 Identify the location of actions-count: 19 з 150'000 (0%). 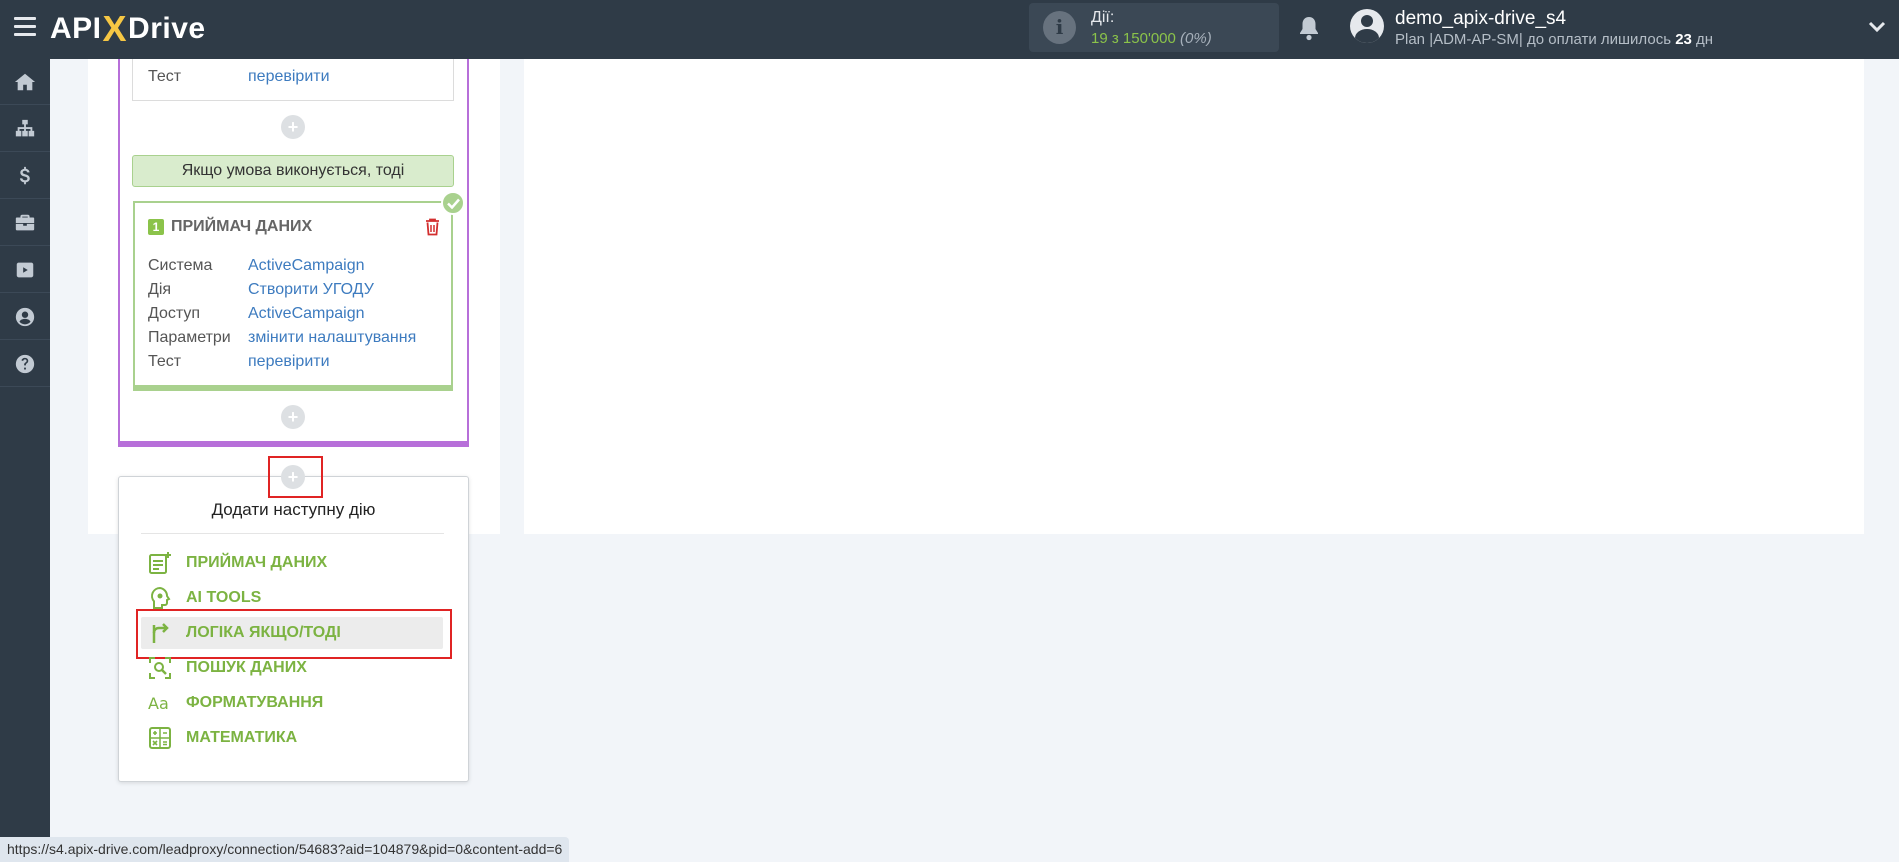
(1151, 38).